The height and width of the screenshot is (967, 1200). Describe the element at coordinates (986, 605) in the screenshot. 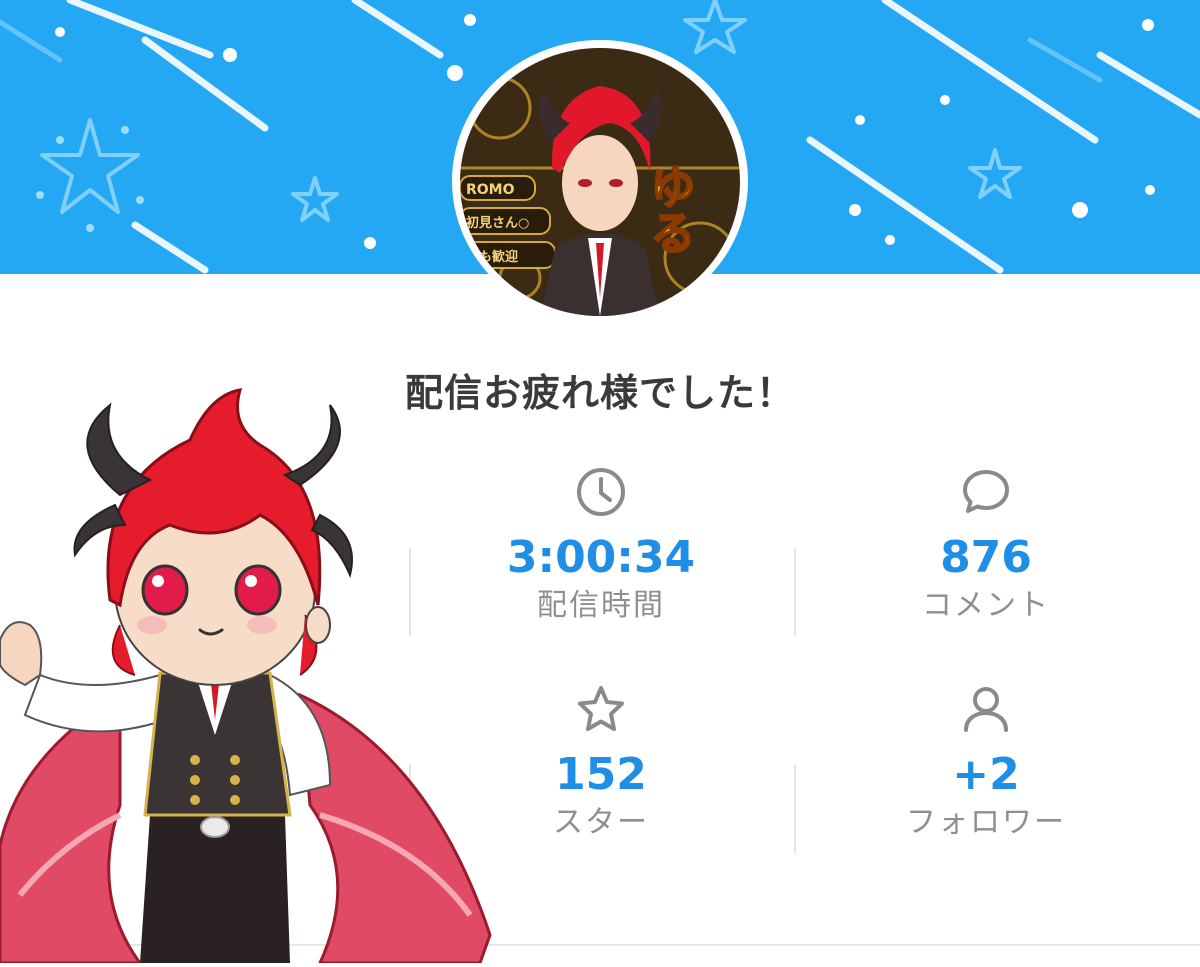

I see `comments-label: コメント` at that location.